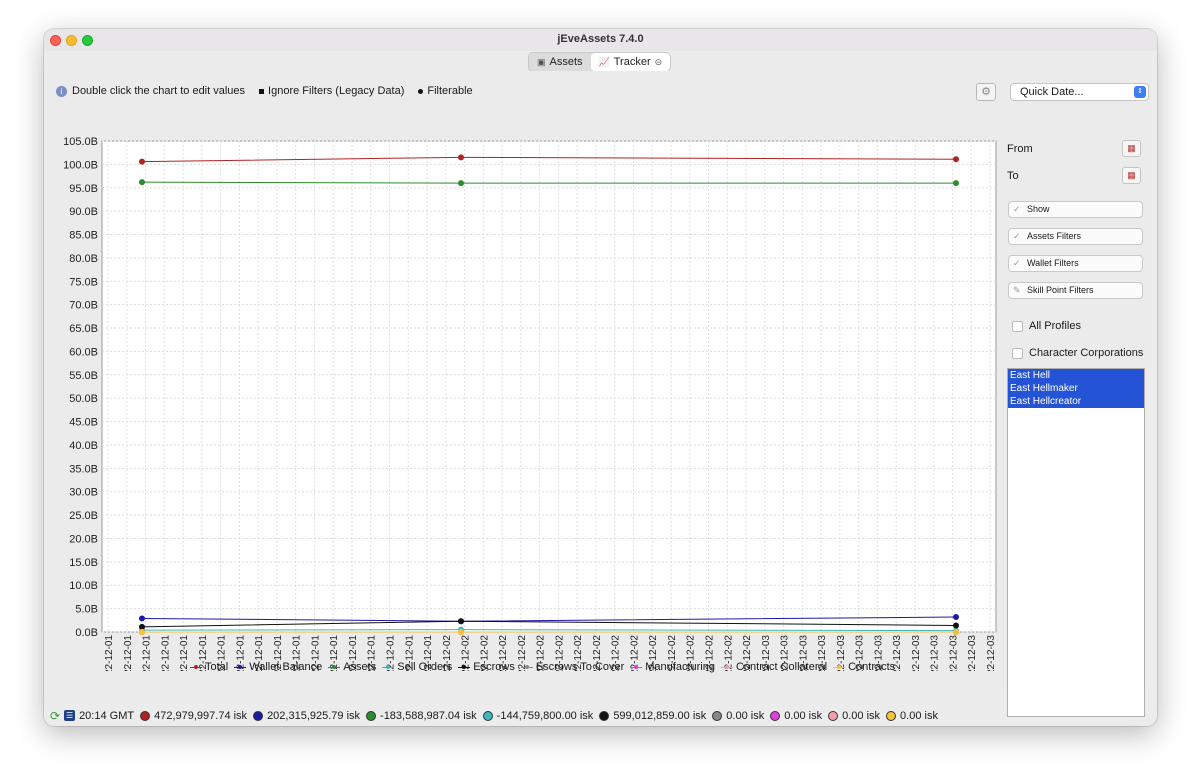  What do you see at coordinates (80, 142) in the screenshot?
I see `y-tick-label: 105.0B` at bounding box center [80, 142].